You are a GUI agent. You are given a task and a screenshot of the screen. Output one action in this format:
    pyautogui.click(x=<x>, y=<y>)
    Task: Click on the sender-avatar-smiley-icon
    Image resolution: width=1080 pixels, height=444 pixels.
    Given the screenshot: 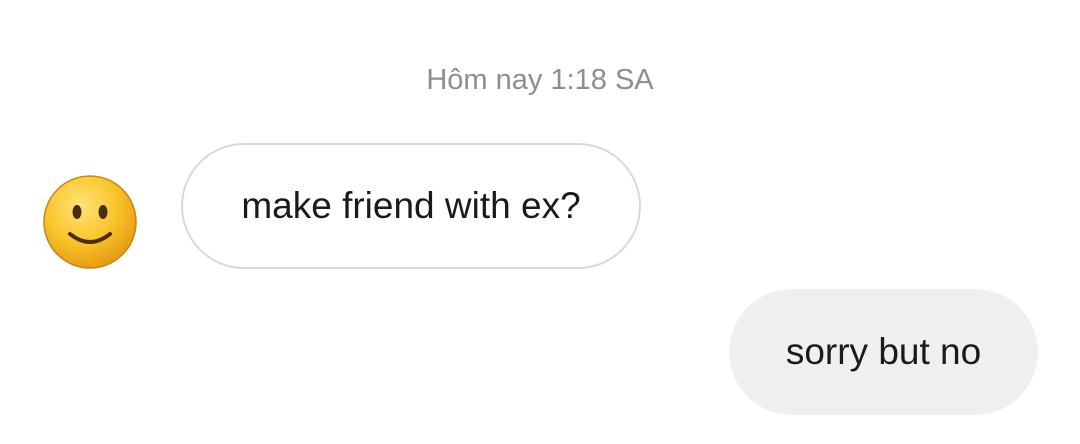 What is the action you would take?
    pyautogui.click(x=90, y=222)
    